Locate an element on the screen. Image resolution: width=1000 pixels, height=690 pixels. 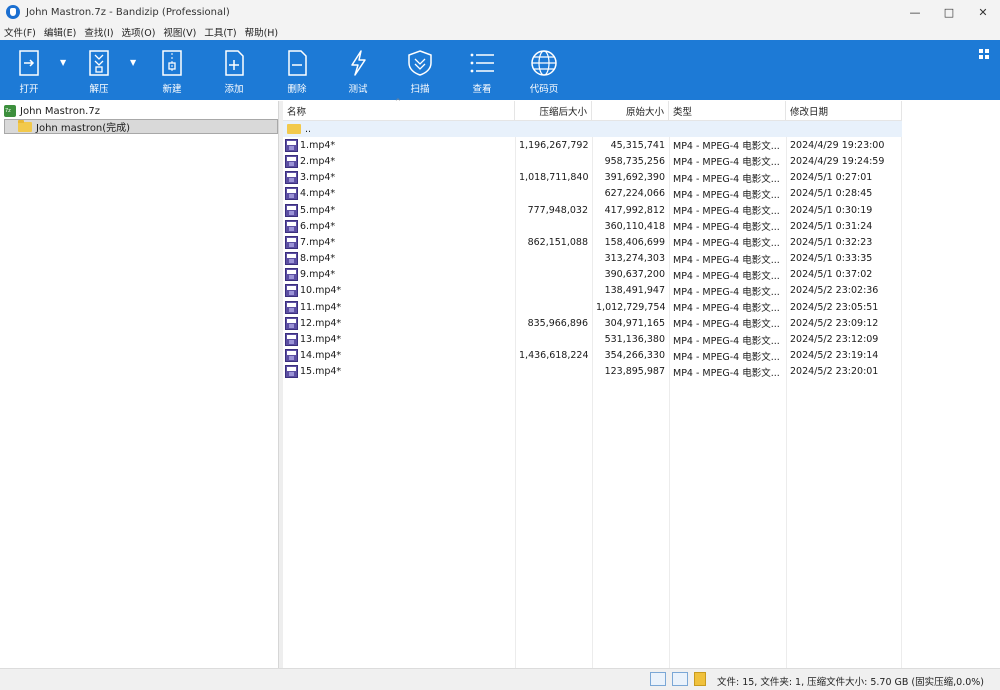
preview-pane-icon is located at coordinates (680, 679).